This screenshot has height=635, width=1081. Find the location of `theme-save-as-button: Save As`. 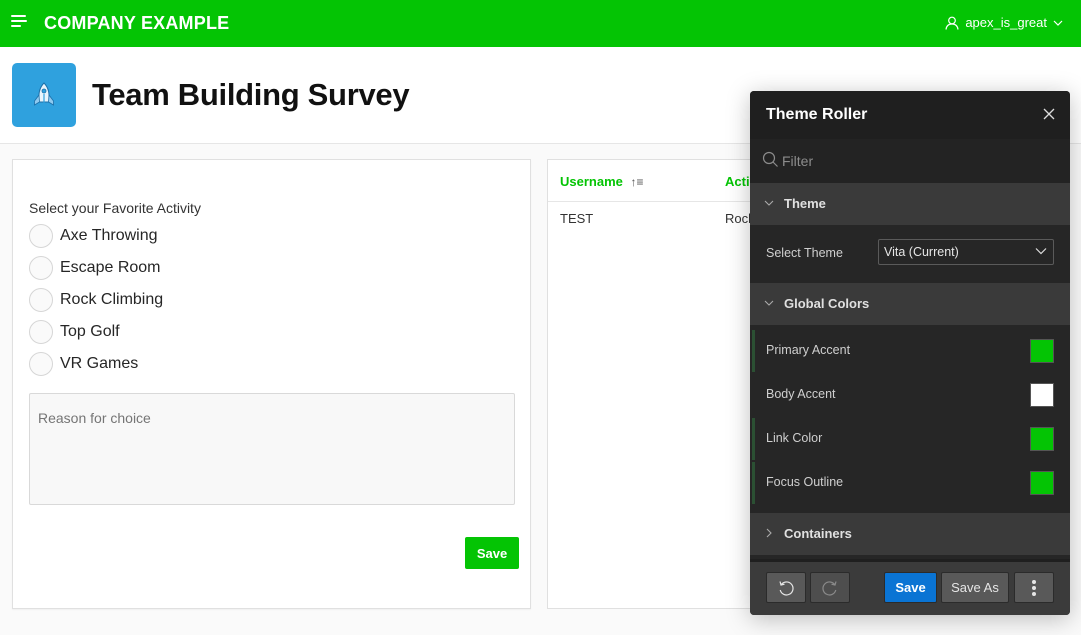

theme-save-as-button: Save As is located at coordinates (975, 587).